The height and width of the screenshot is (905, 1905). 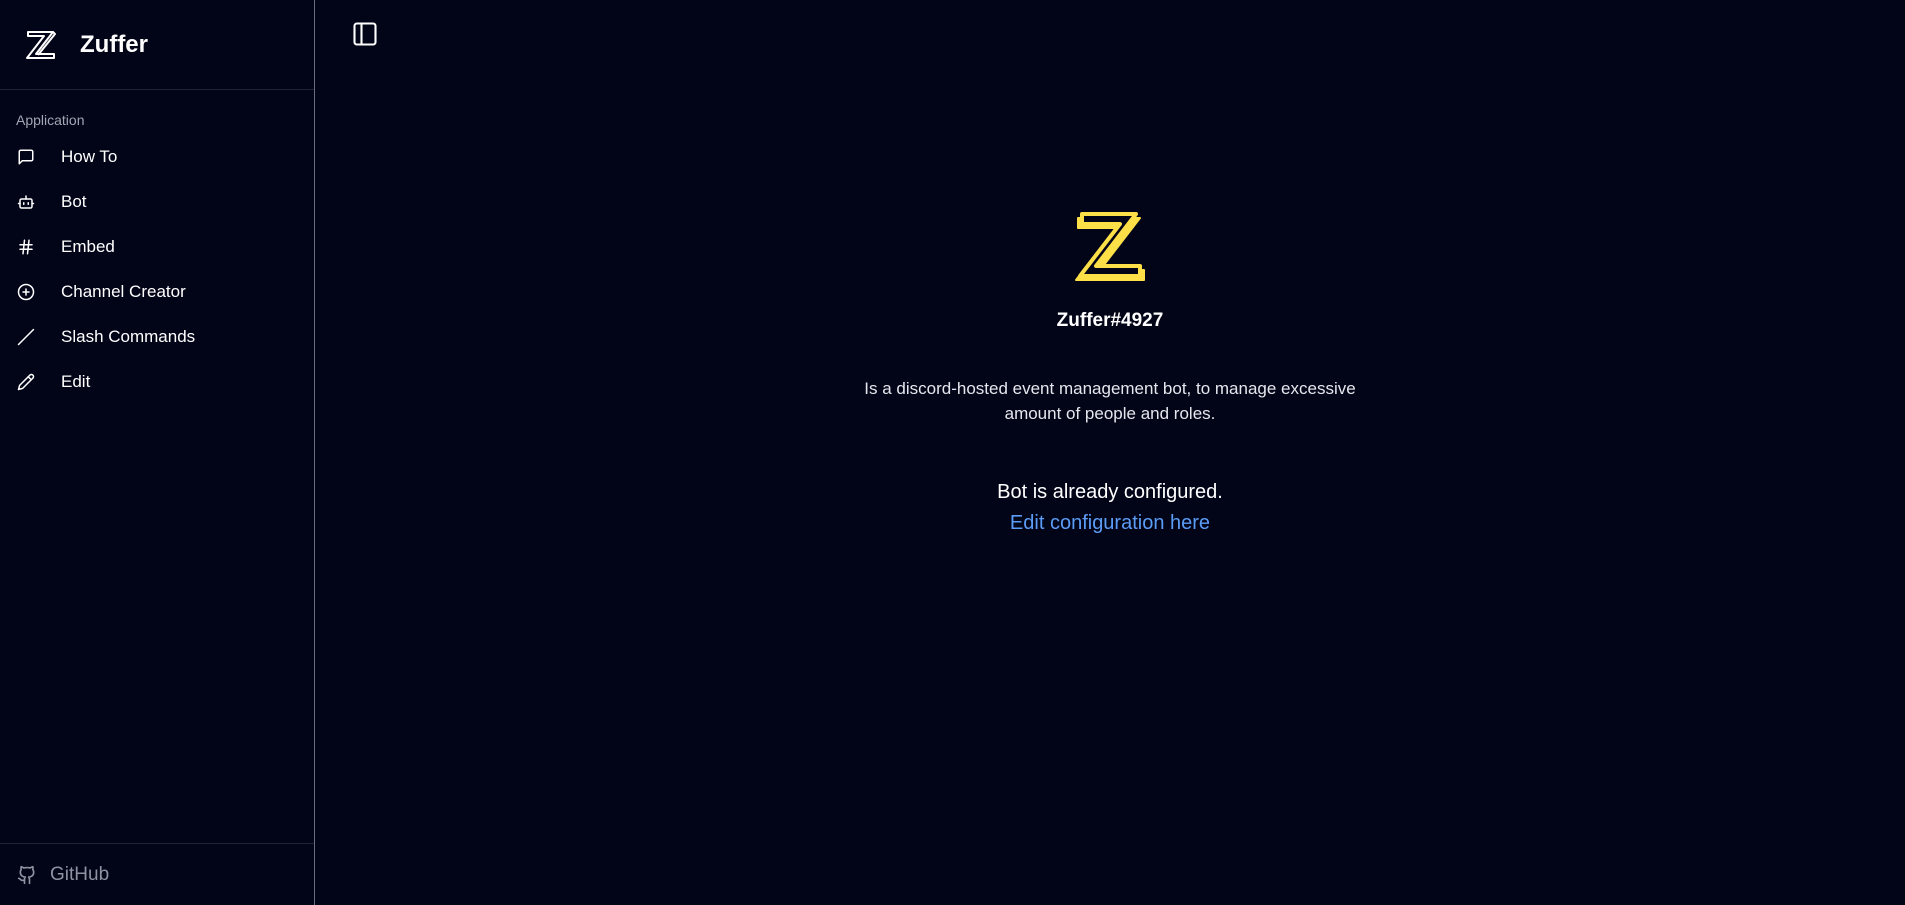 What do you see at coordinates (157, 246) in the screenshot?
I see `sidebar-item-embed: Embed` at bounding box center [157, 246].